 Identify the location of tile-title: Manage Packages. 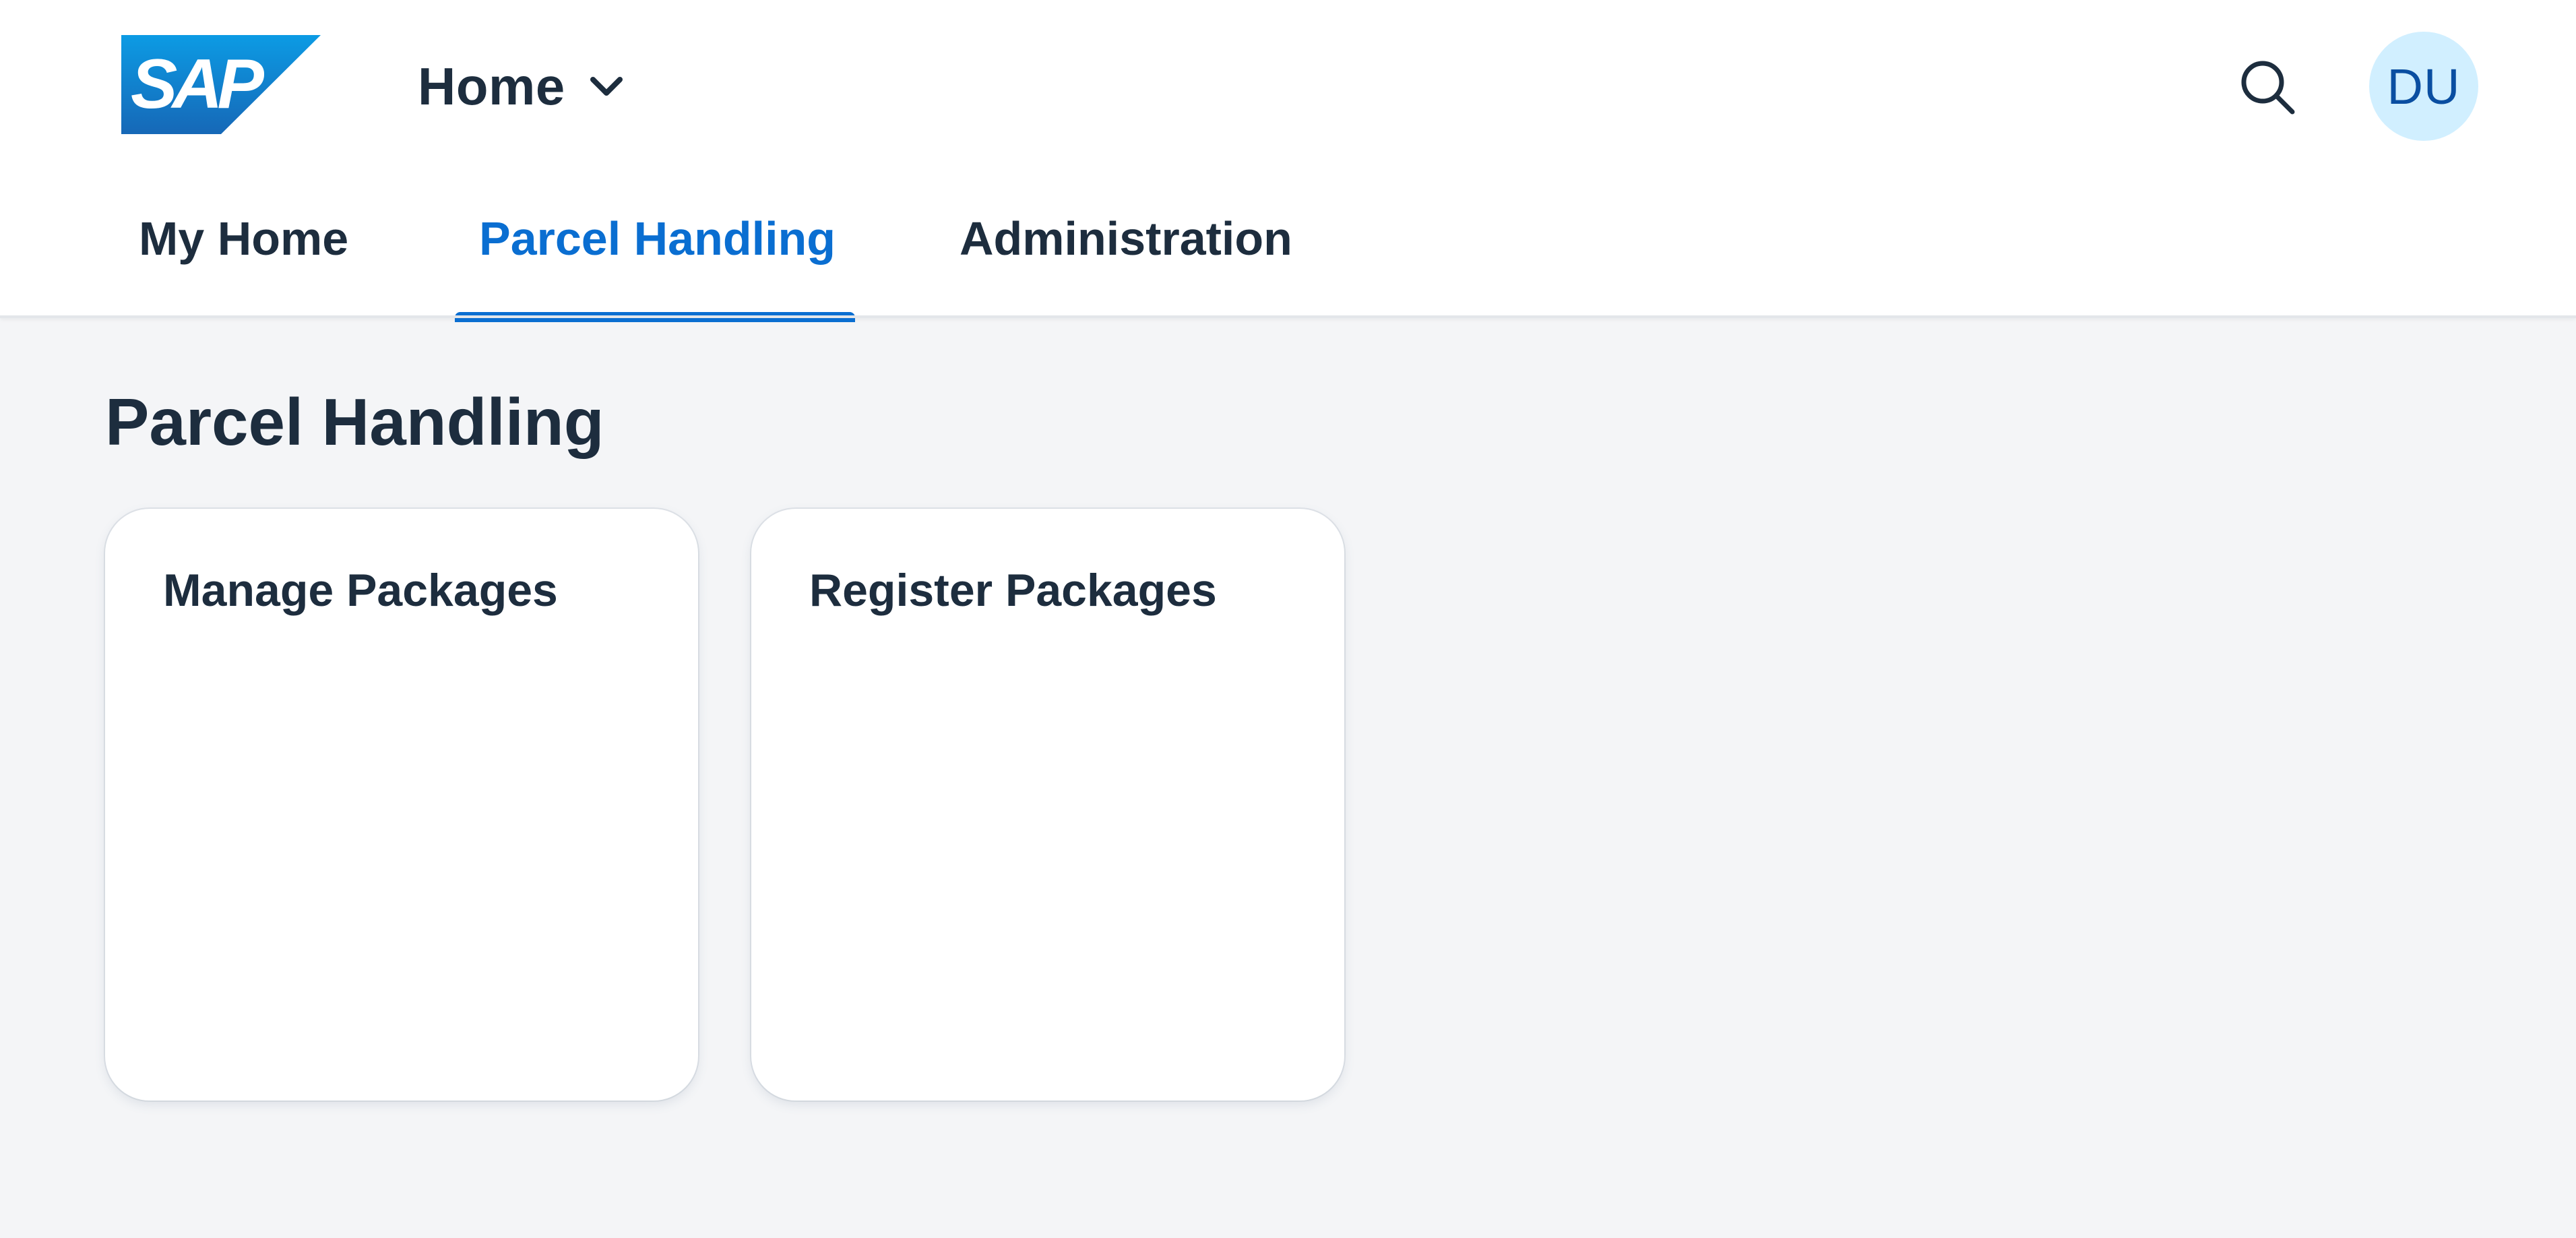
(360, 590).